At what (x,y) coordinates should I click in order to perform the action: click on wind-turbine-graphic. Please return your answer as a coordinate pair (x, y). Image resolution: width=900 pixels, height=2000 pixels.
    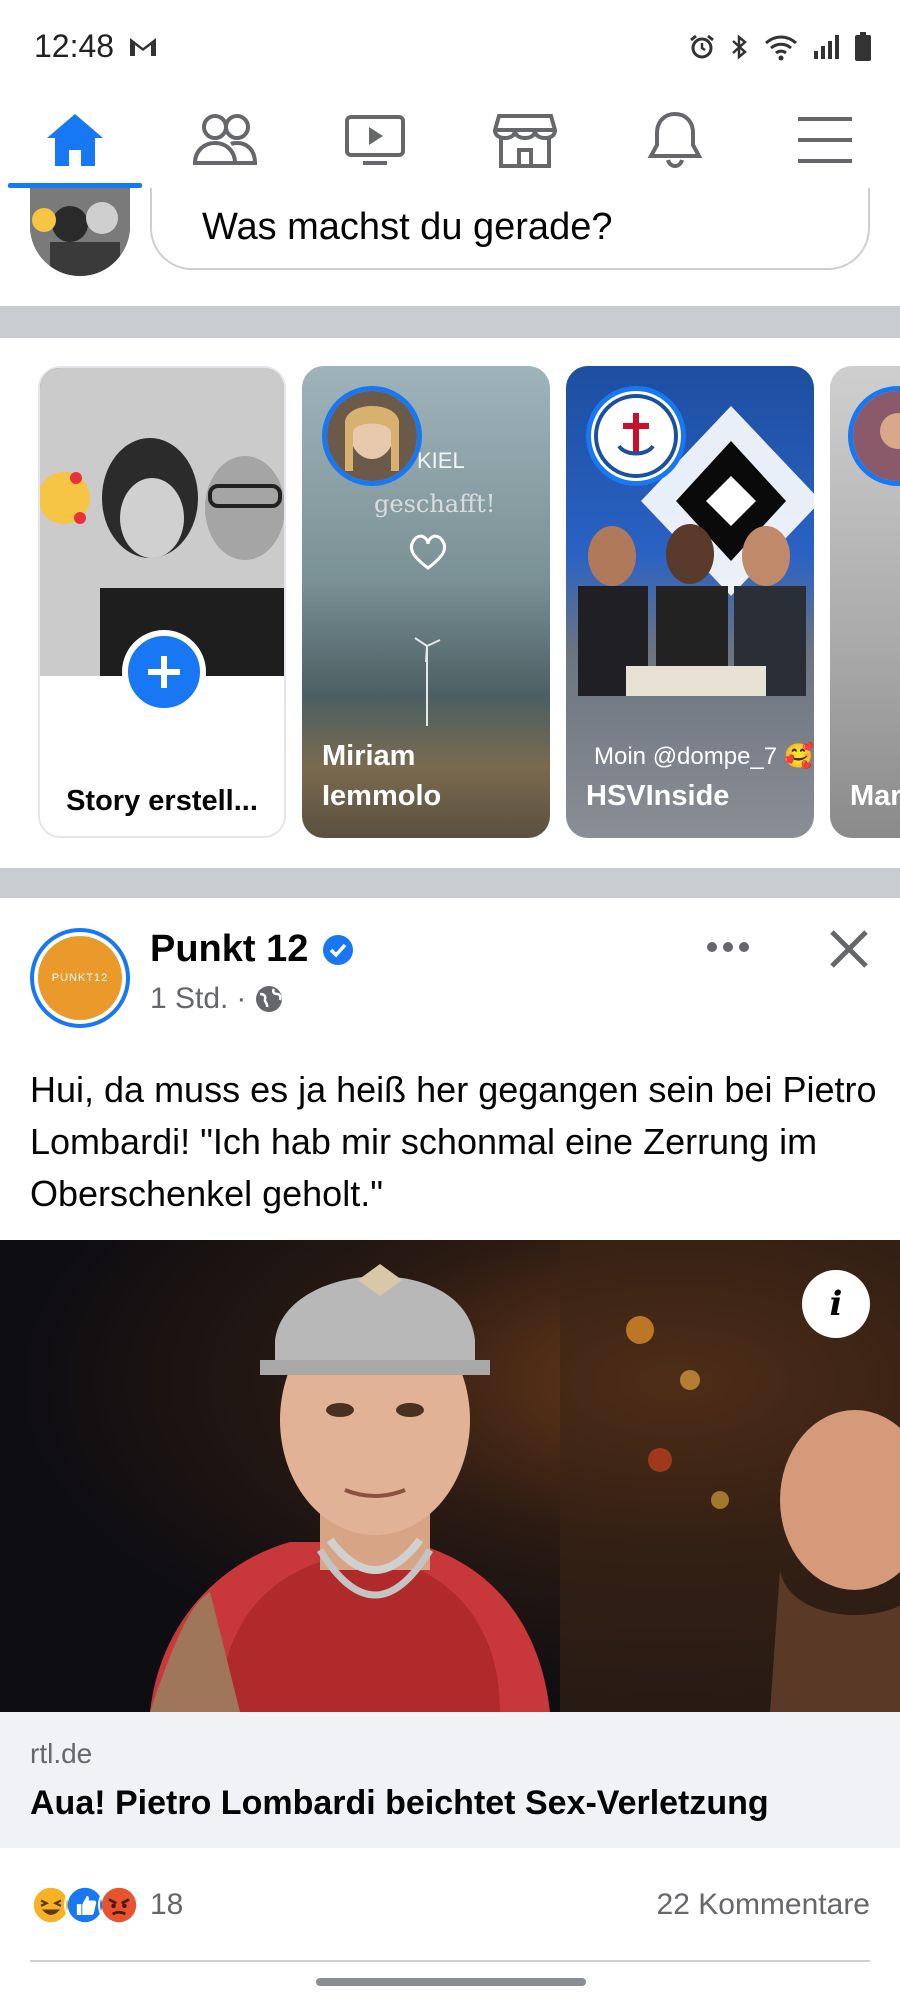
    Looking at the image, I should click on (427, 681).